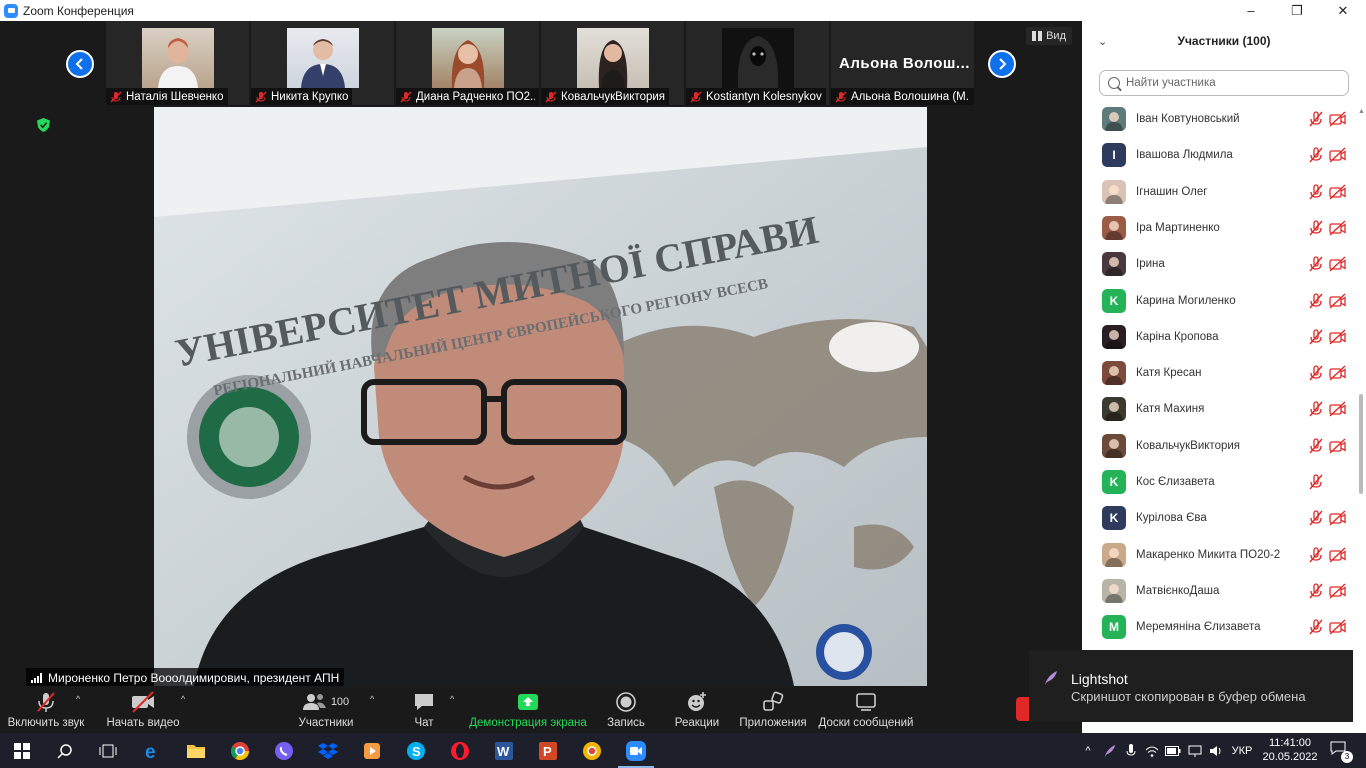 This screenshot has height=768, width=1366. Describe the element at coordinates (424, 702) in the screenshot. I see `chat-icon` at that location.